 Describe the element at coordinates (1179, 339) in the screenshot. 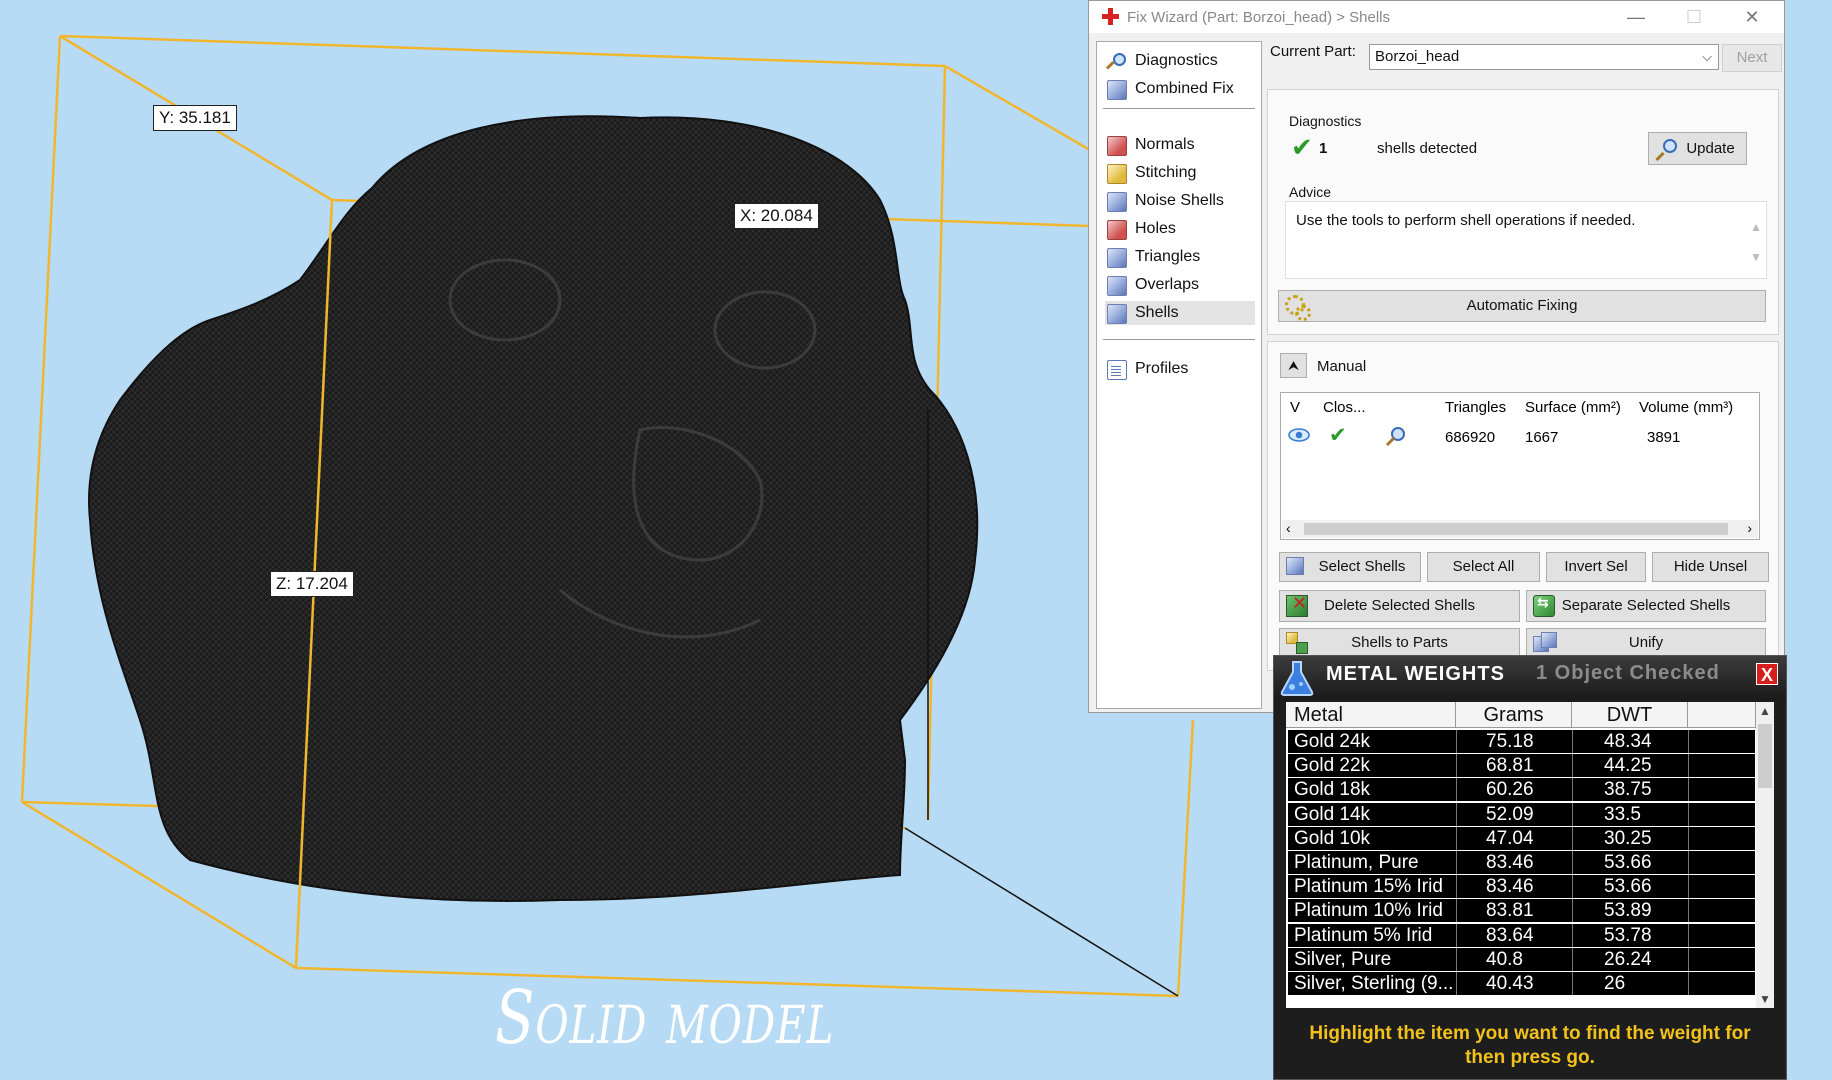

I see `nav-divider` at that location.